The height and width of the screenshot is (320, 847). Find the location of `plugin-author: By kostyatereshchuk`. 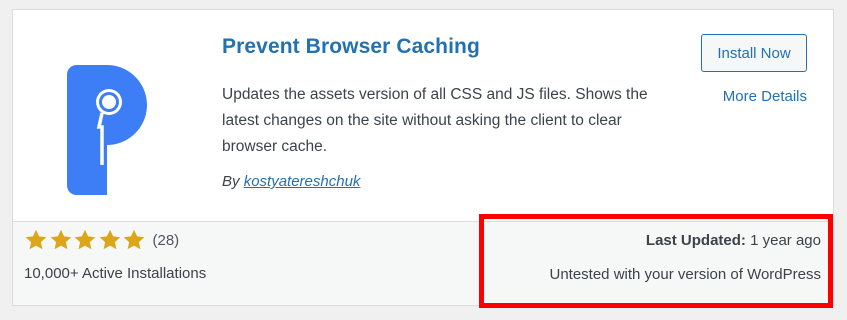

plugin-author: By kostyatereshchuk is located at coordinates (291, 181).